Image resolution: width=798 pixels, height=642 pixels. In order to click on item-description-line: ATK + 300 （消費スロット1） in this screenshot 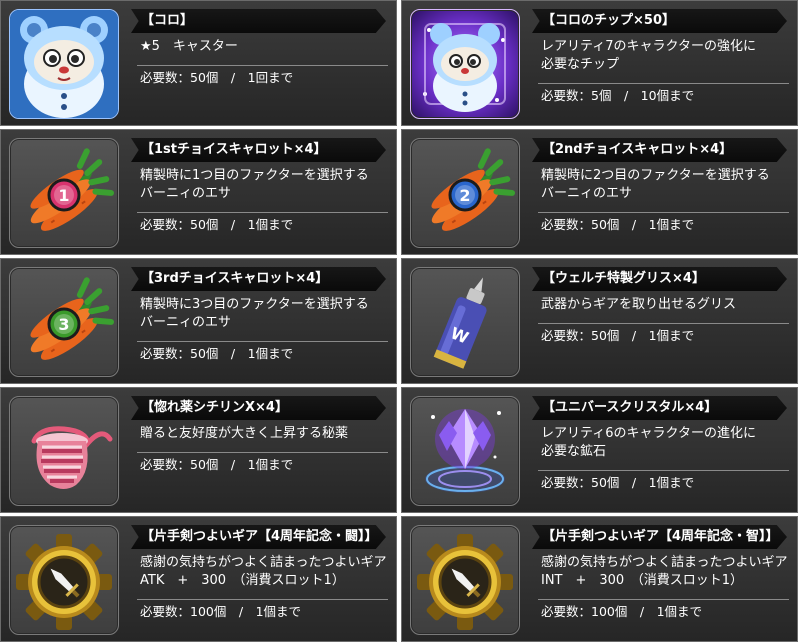, I will do `click(242, 580)`.